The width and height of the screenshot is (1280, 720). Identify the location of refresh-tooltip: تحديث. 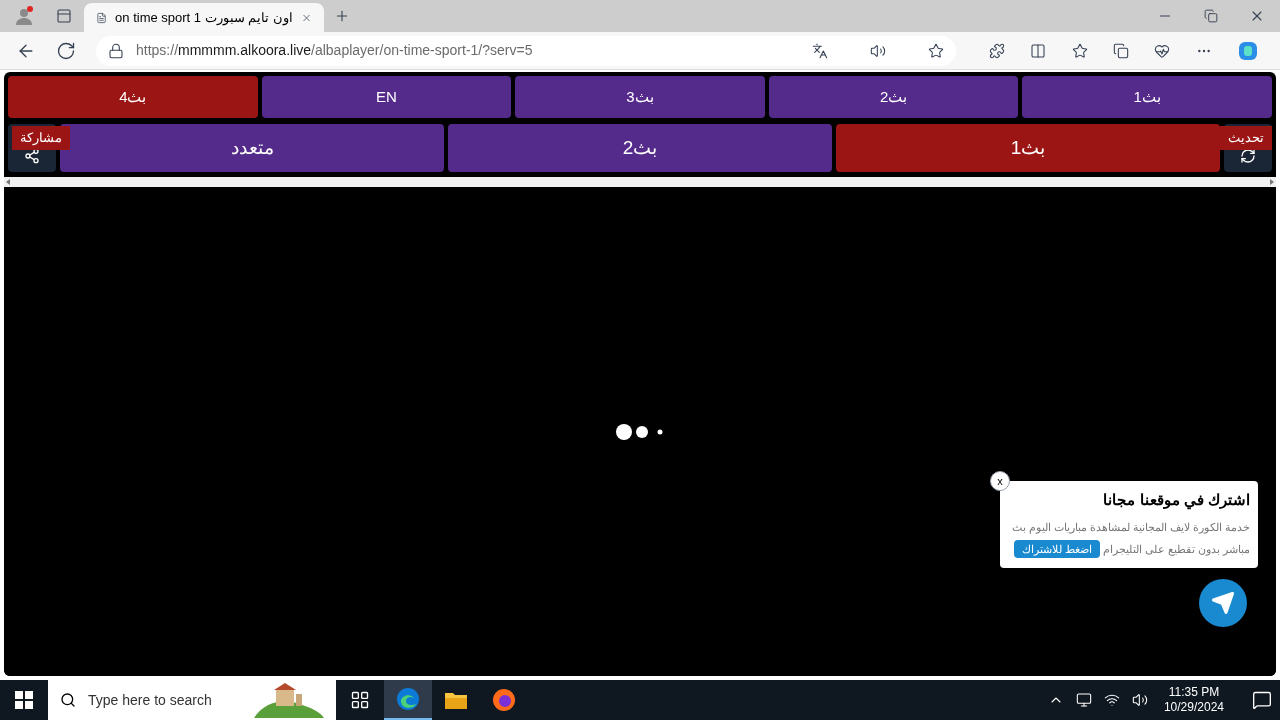
(1246, 138).